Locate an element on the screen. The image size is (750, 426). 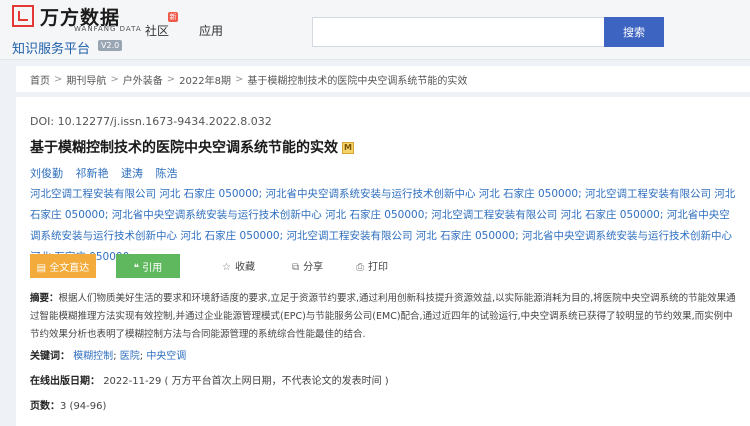
medical-tag-icon: M is located at coordinates (348, 148).